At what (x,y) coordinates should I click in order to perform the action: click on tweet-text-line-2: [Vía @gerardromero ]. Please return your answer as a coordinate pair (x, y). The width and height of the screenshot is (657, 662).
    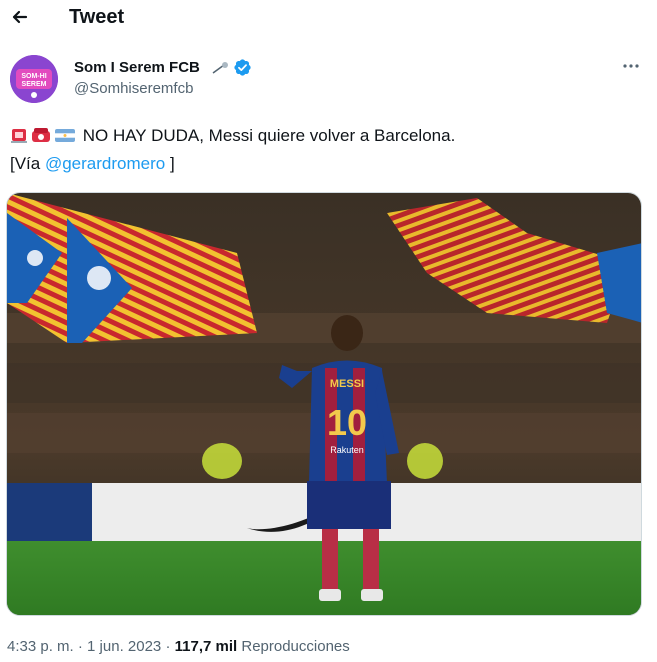
    Looking at the image, I should click on (92, 164).